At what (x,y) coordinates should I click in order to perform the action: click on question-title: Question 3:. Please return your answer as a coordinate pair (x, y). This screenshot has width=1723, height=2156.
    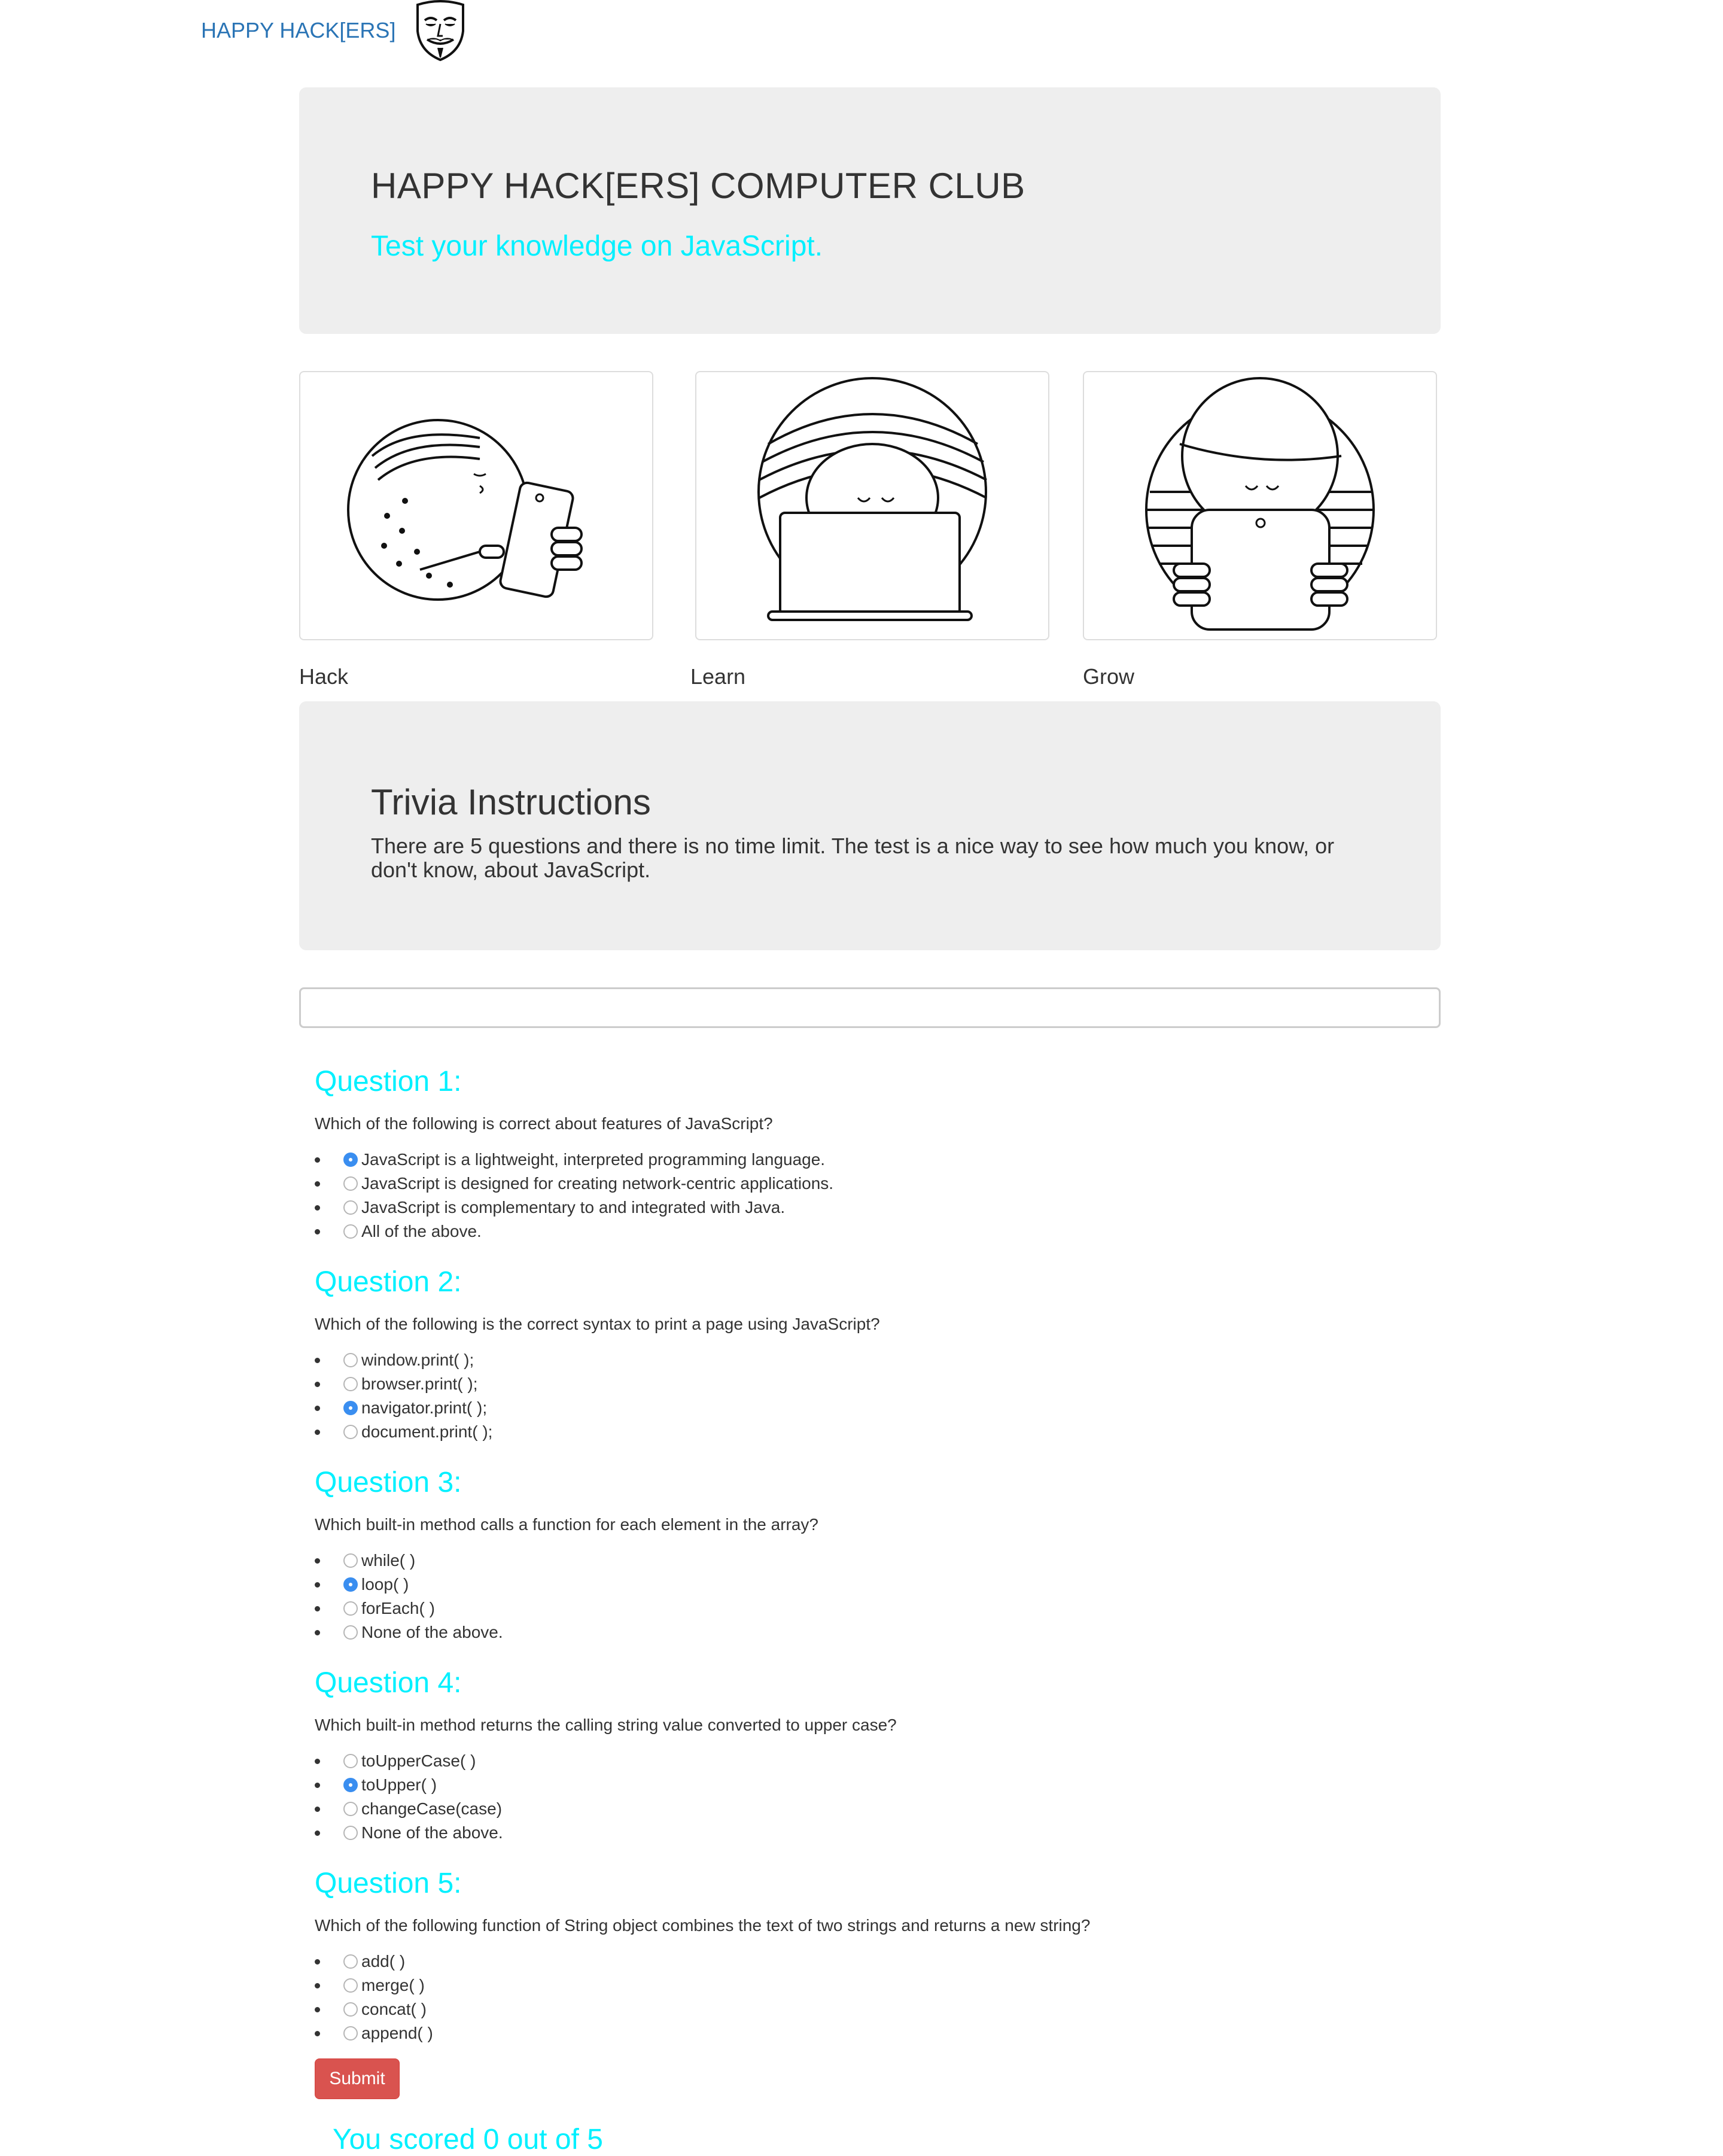
    Looking at the image, I should click on (388, 1482).